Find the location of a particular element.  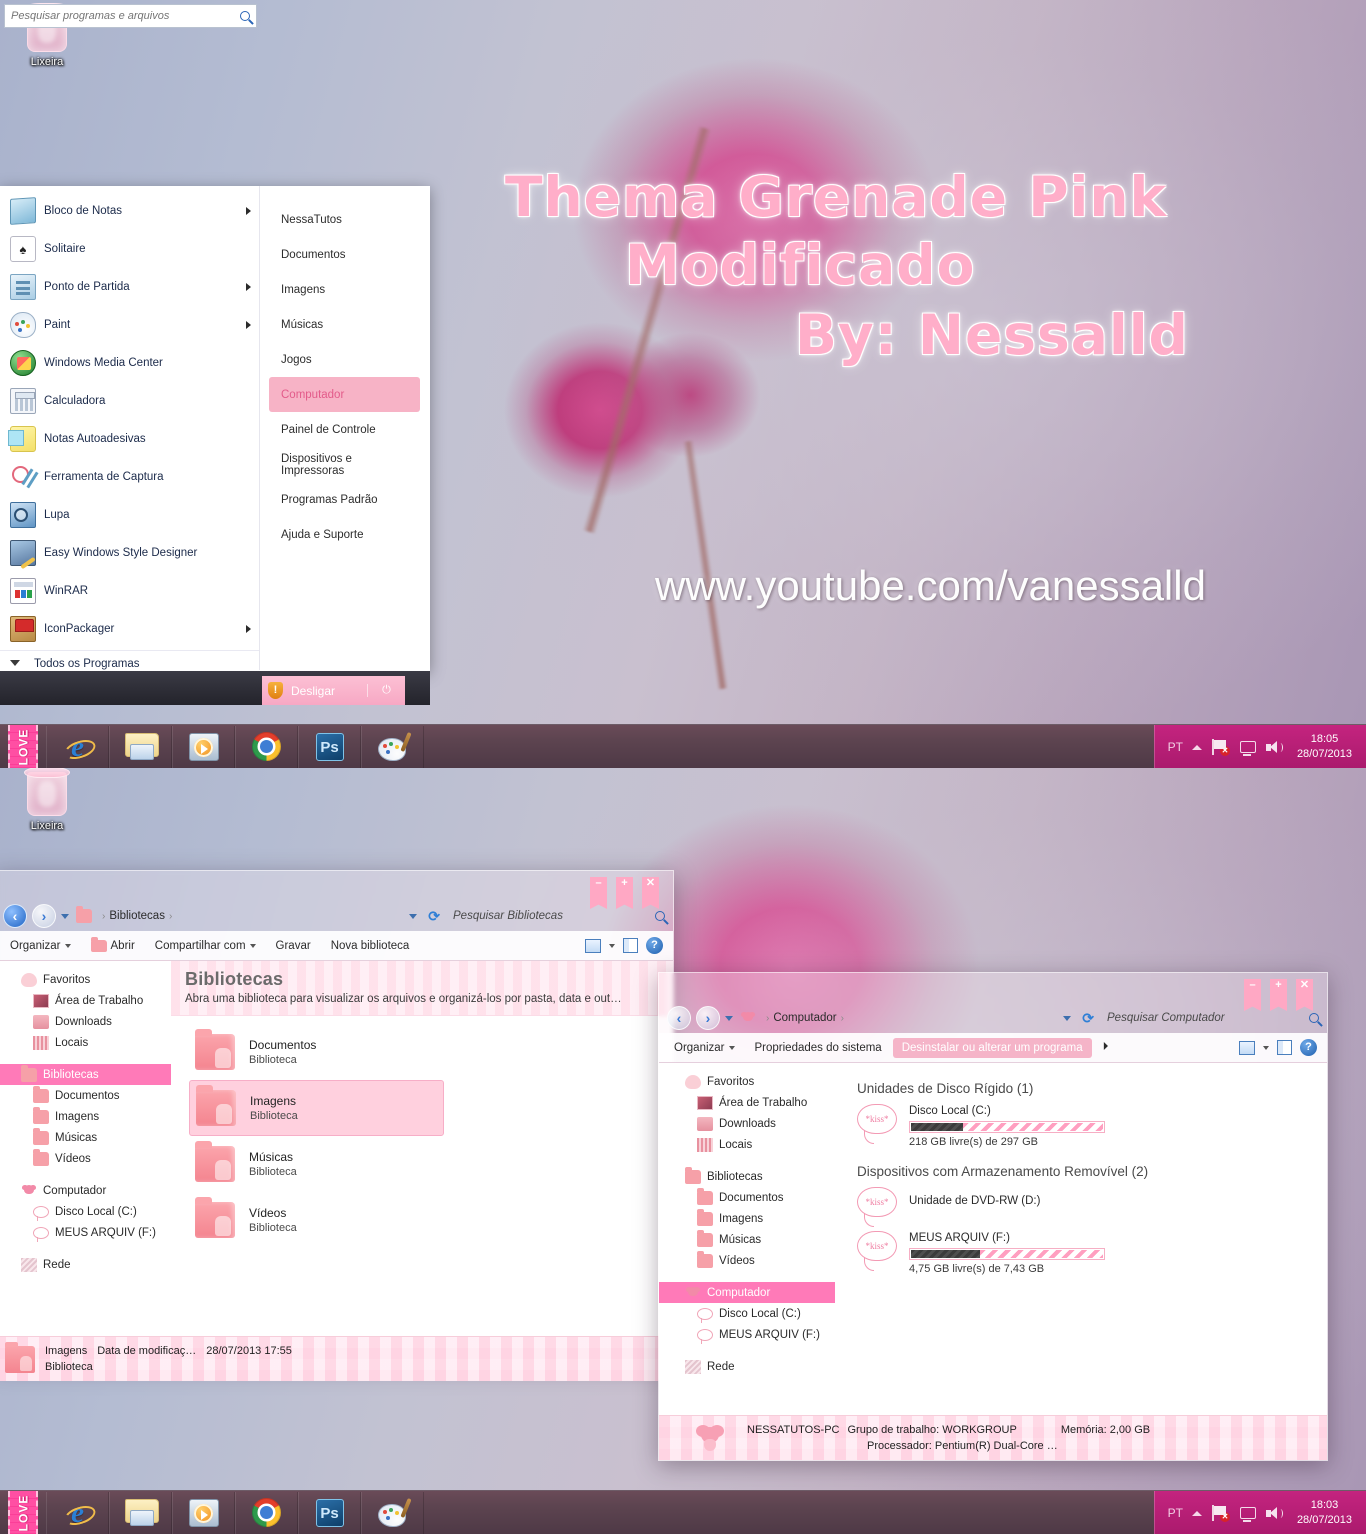

nav-item-imagens: Imagens is located at coordinates (747, 1218).